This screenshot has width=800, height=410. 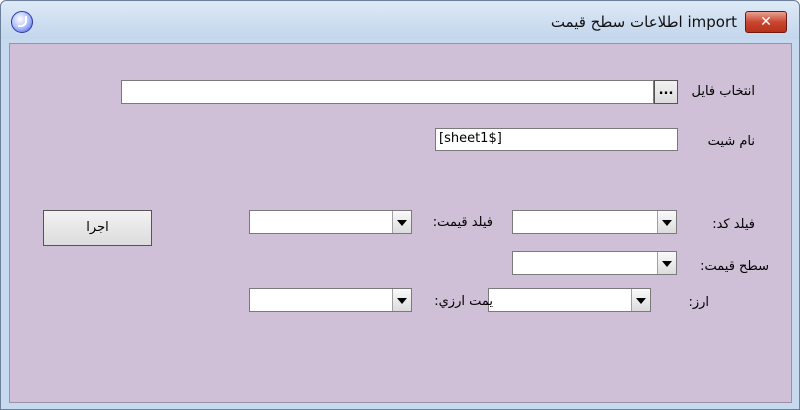 I want to click on run-button: اجرا, so click(x=97, y=228).